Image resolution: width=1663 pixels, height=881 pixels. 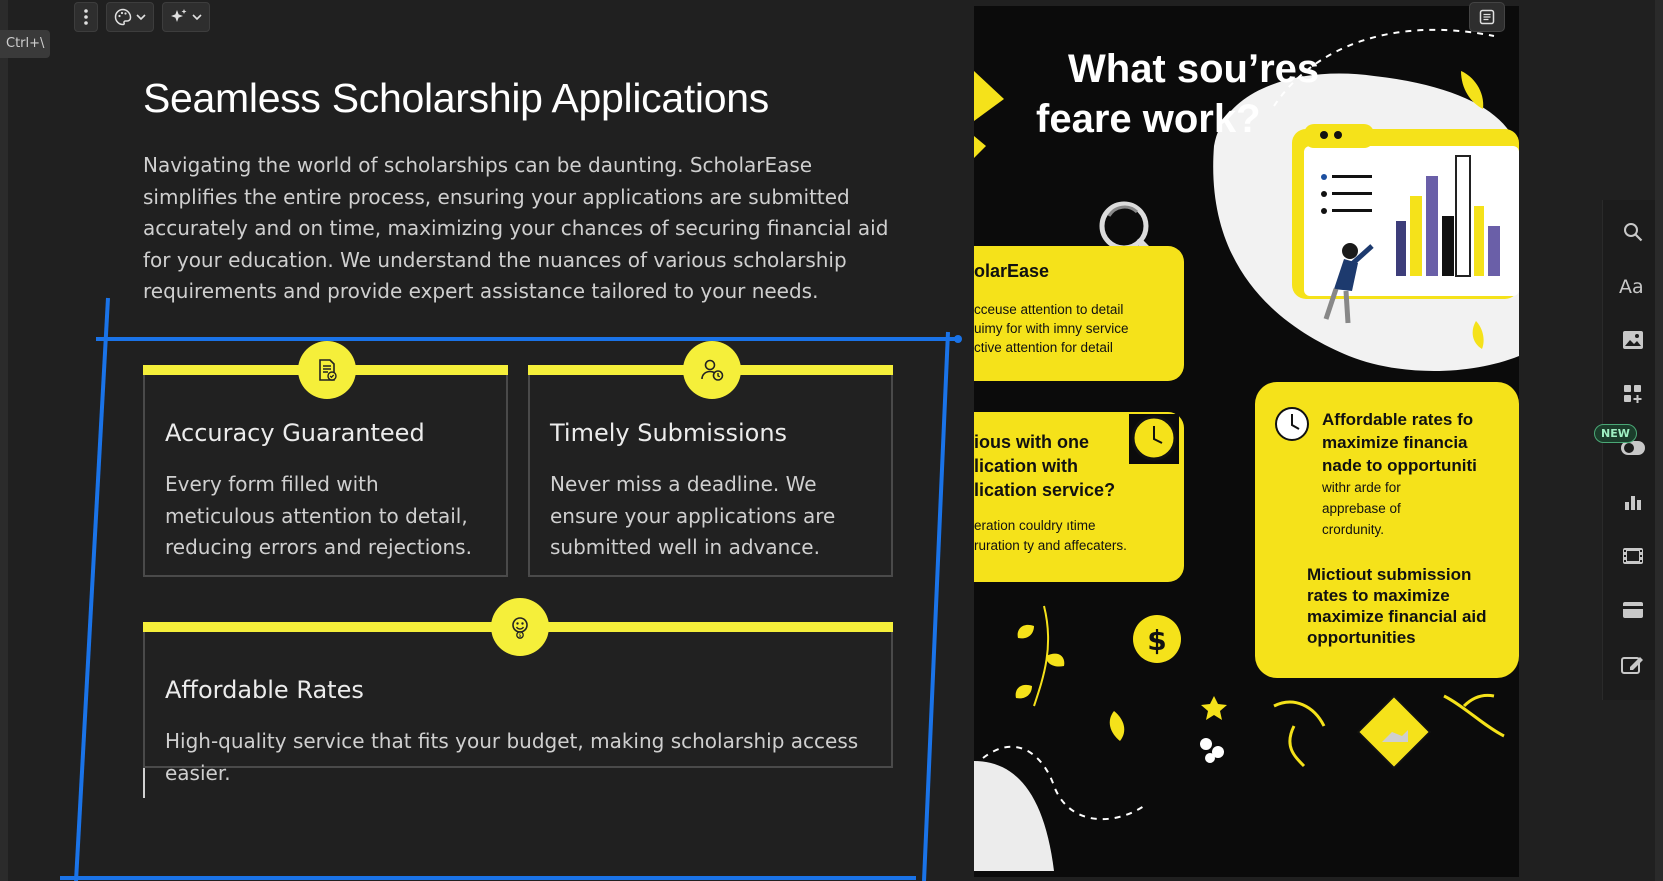 I want to click on new-badge: NEW, so click(x=1615, y=433).